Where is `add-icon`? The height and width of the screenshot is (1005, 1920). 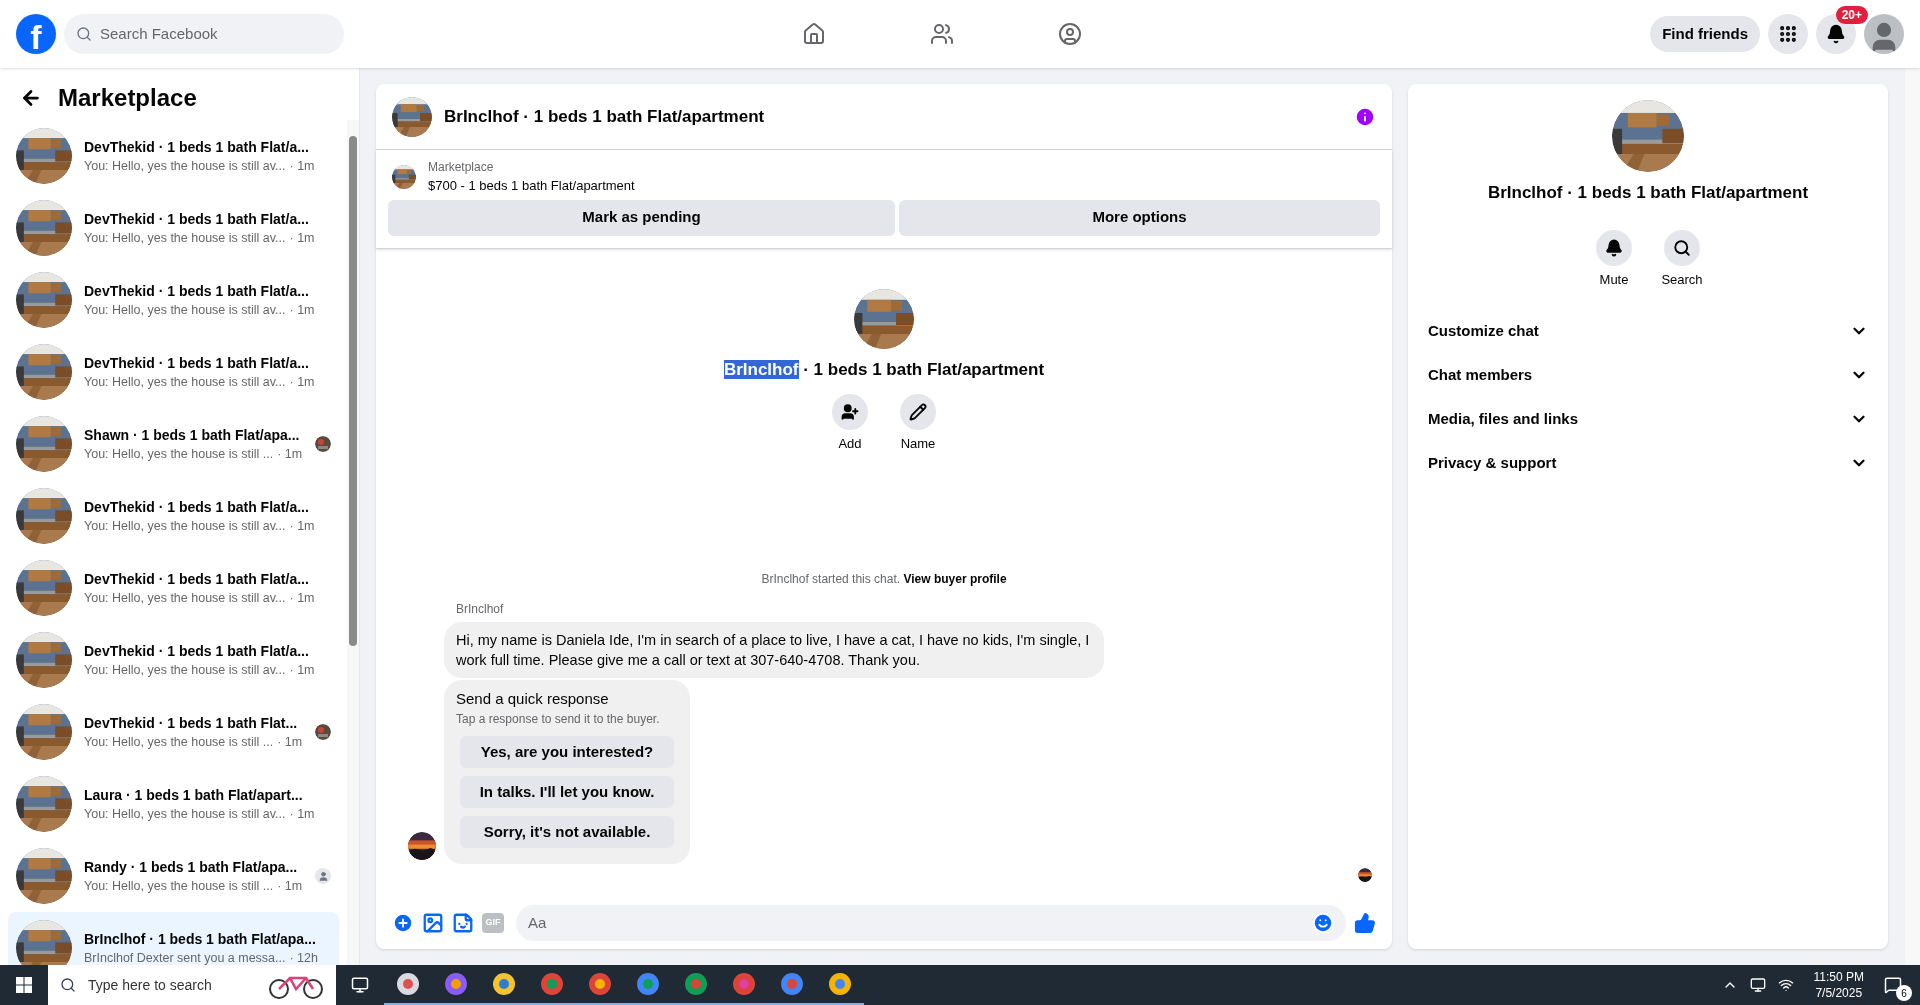 add-icon is located at coordinates (403, 923).